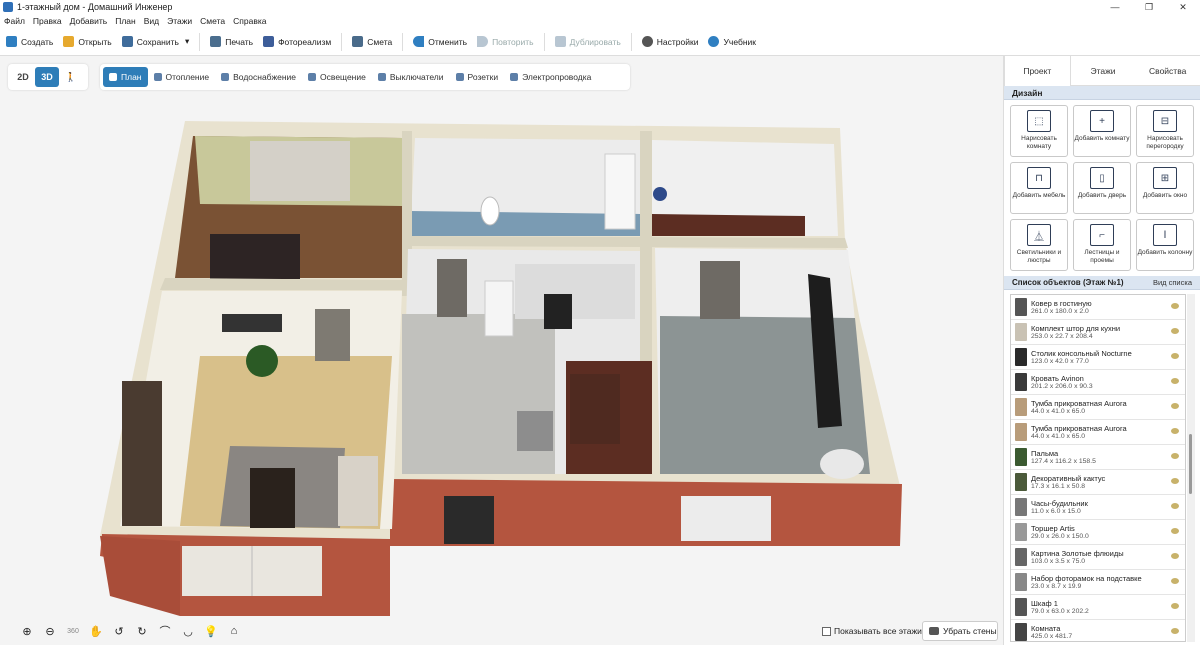 This screenshot has width=1200, height=645. What do you see at coordinates (1098, 482) in the screenshot?
I see `list-item: Декоративный кактус 17.3 x 16.1 x 50.8` at bounding box center [1098, 482].